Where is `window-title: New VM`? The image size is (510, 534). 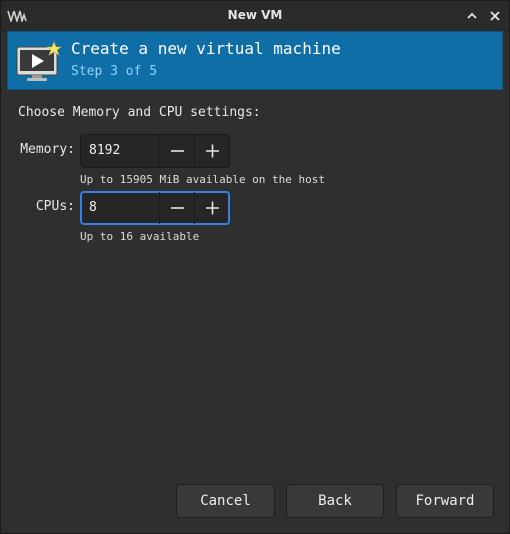
window-title: New VM is located at coordinates (255, 15).